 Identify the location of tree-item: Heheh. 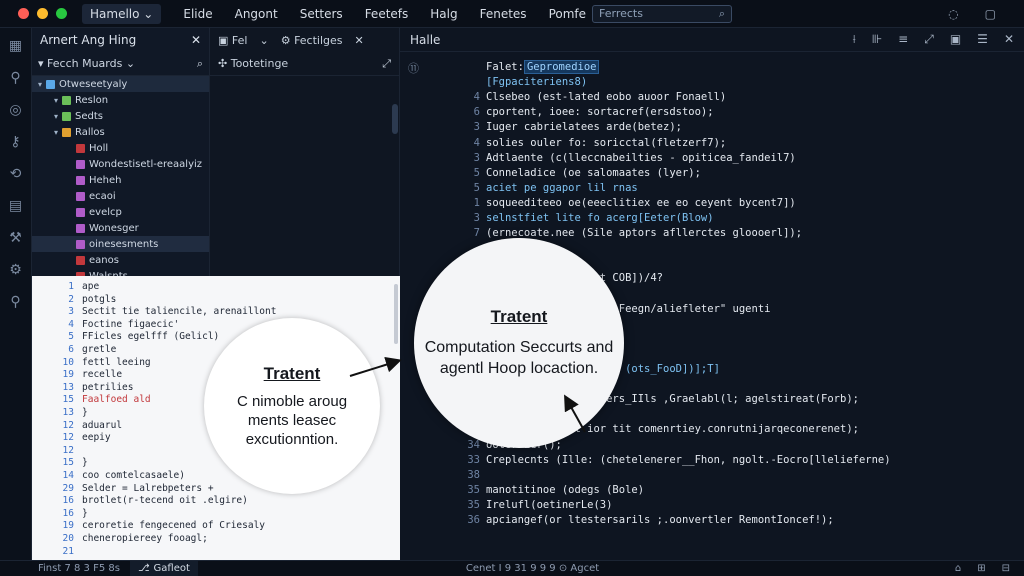
(120, 180).